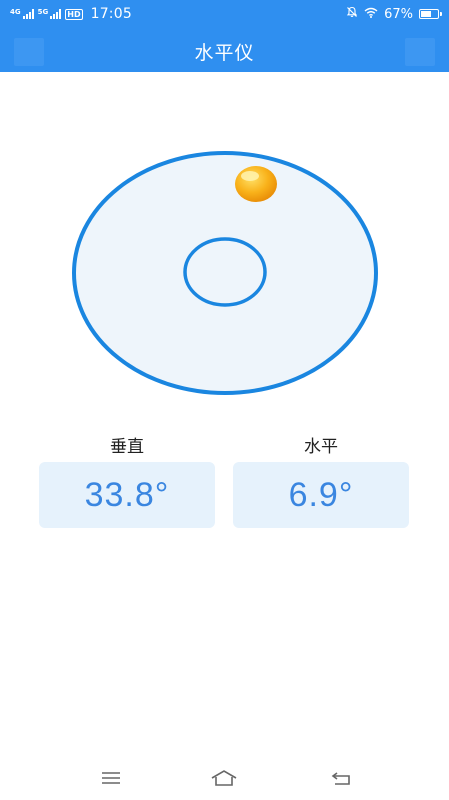 The width and height of the screenshot is (449, 800). I want to click on network-type-label: 4G, so click(15, 12).